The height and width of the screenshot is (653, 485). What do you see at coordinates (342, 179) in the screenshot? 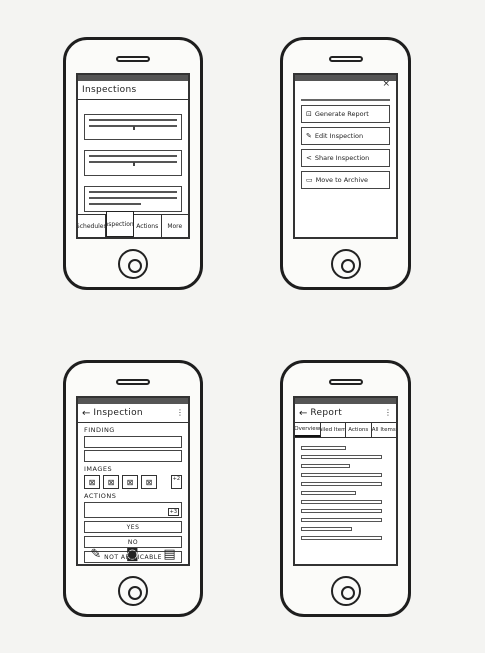
I see `menu-item-label: Move to Archive` at bounding box center [342, 179].